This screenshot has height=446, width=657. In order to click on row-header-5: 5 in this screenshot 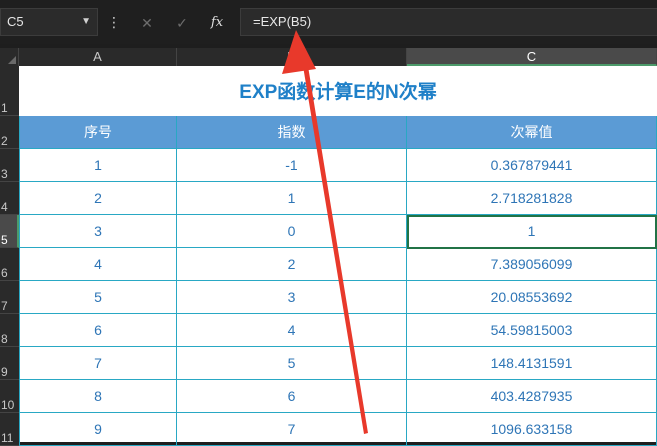, I will do `click(9, 231)`.